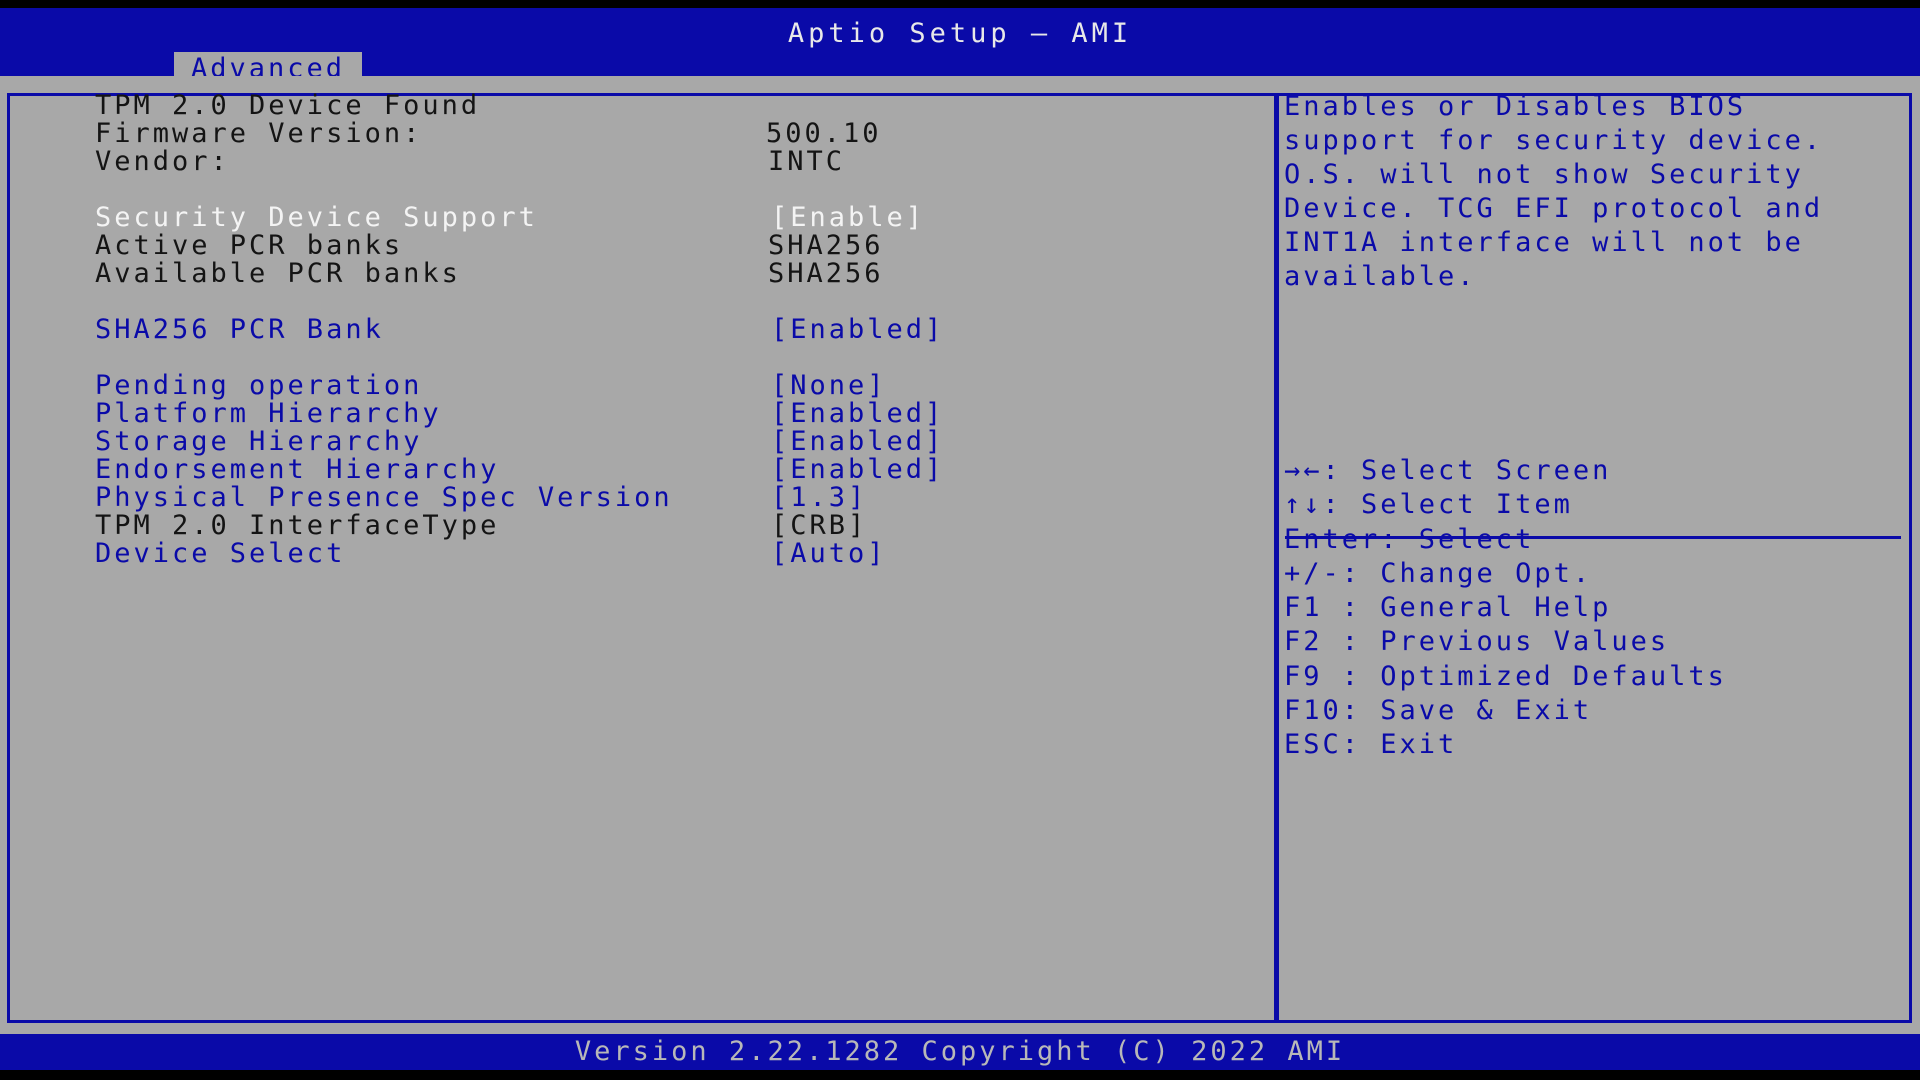 This screenshot has height=1080, width=1920. I want to click on key-optimized-defaults: F9 : Optimized Defaults, so click(1505, 676).